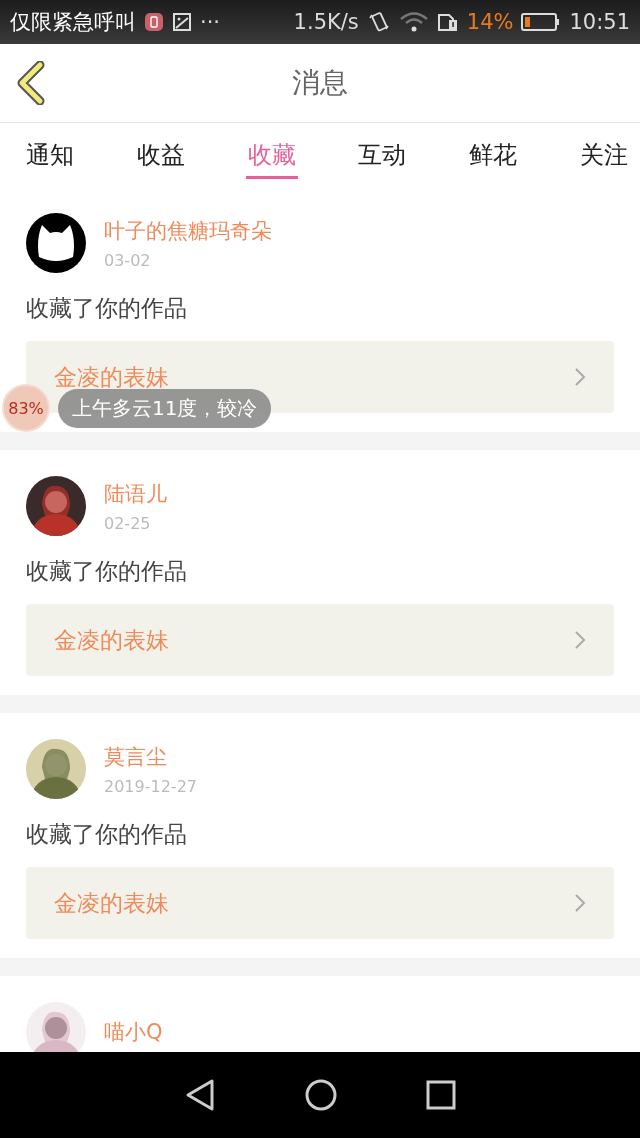 The image size is (640, 1138). Describe the element at coordinates (320, 83) in the screenshot. I see `page-title: 消息` at that location.